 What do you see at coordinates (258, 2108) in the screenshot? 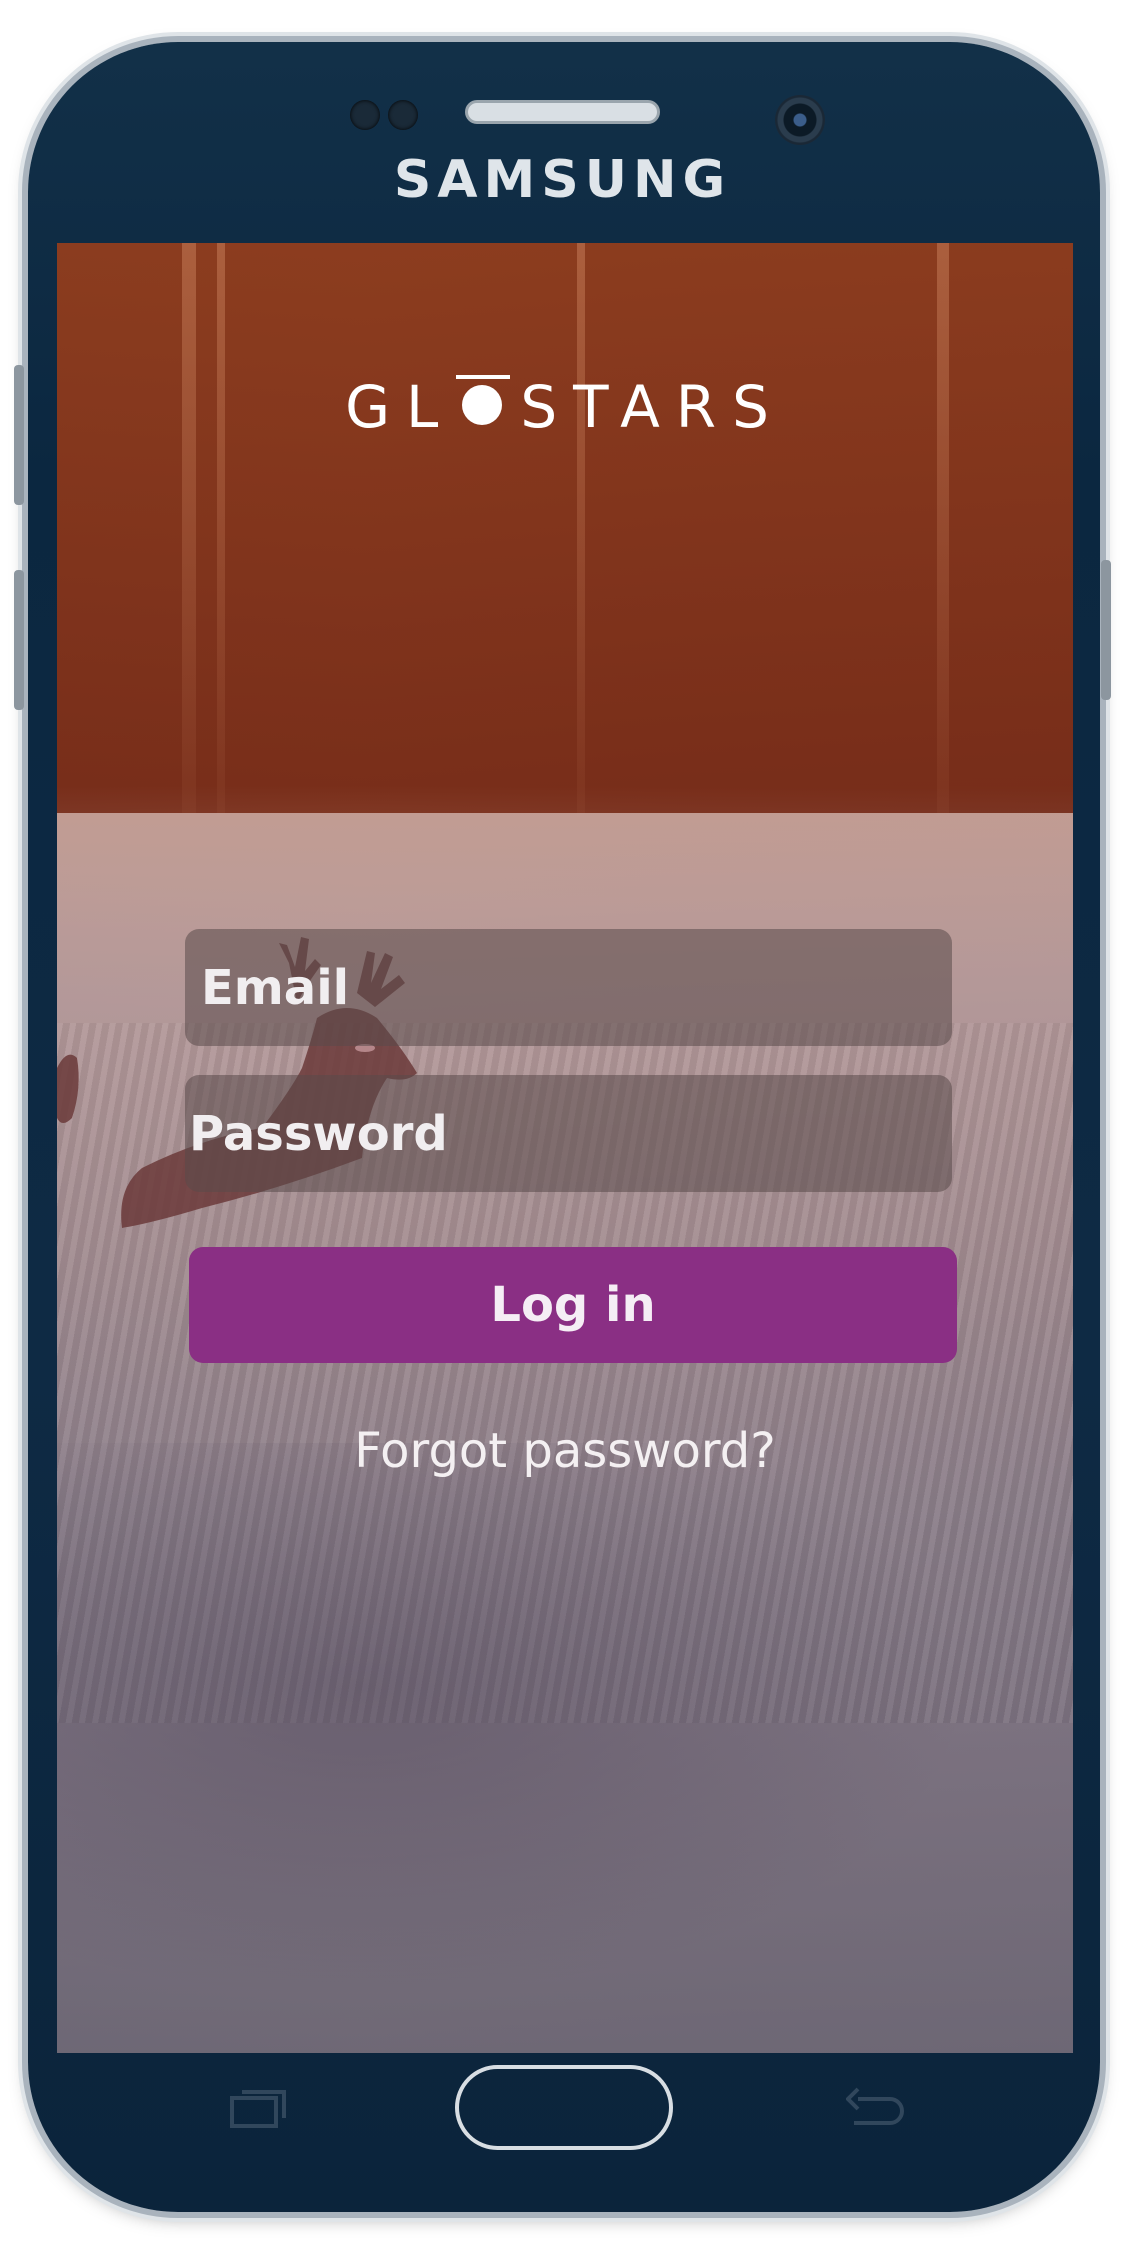
I see `recent-apps-icon` at bounding box center [258, 2108].